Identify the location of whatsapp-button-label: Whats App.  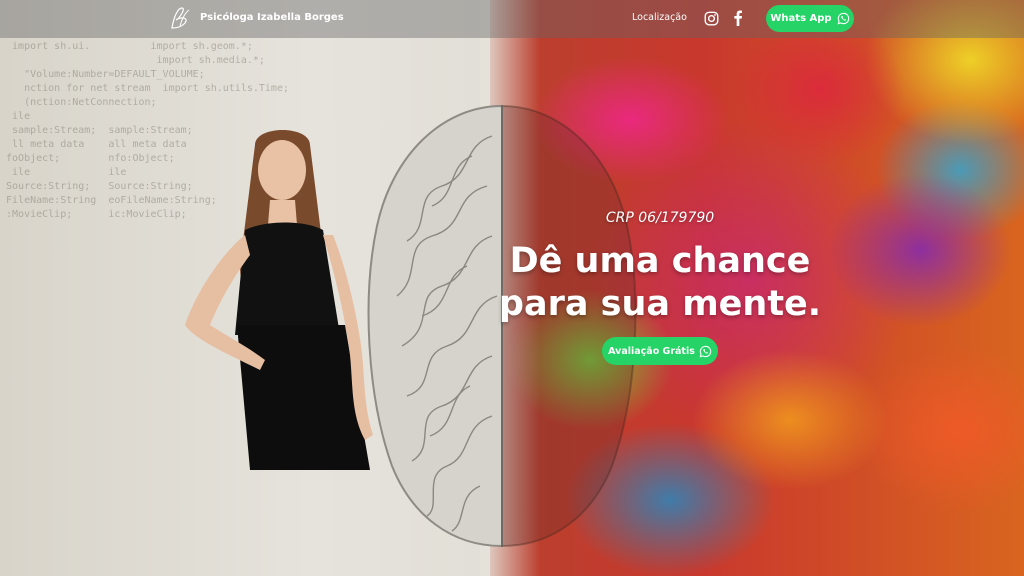
(801, 18).